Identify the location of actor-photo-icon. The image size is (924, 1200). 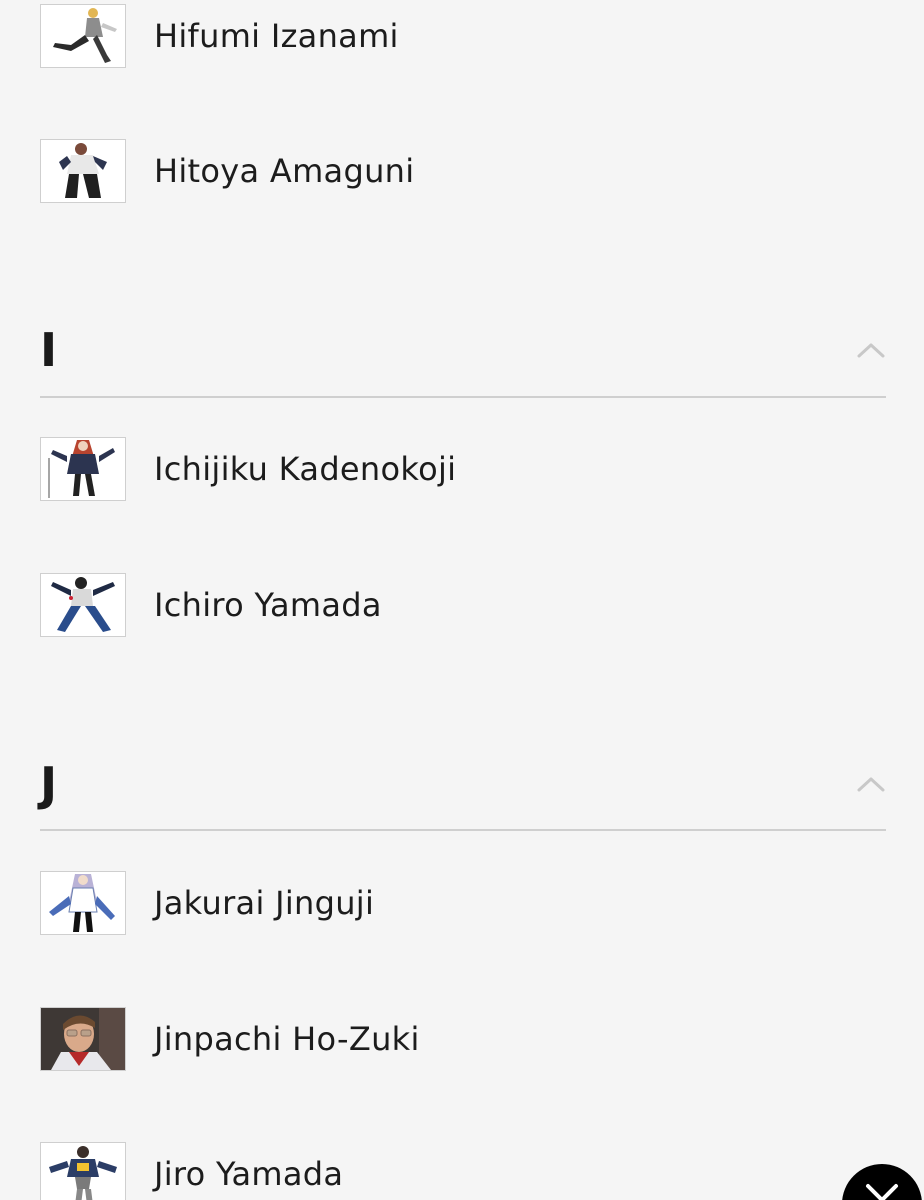
(83, 1039).